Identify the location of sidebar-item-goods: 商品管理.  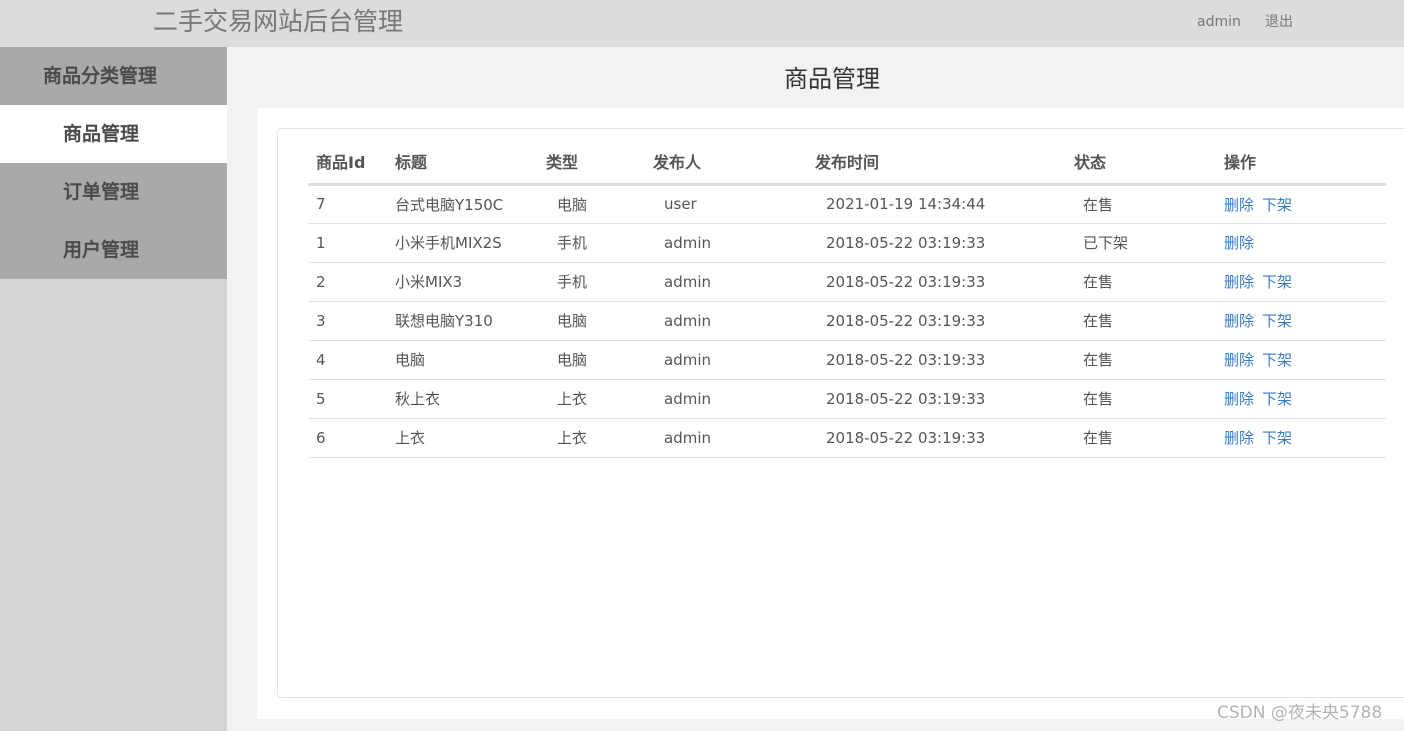
(113, 134).